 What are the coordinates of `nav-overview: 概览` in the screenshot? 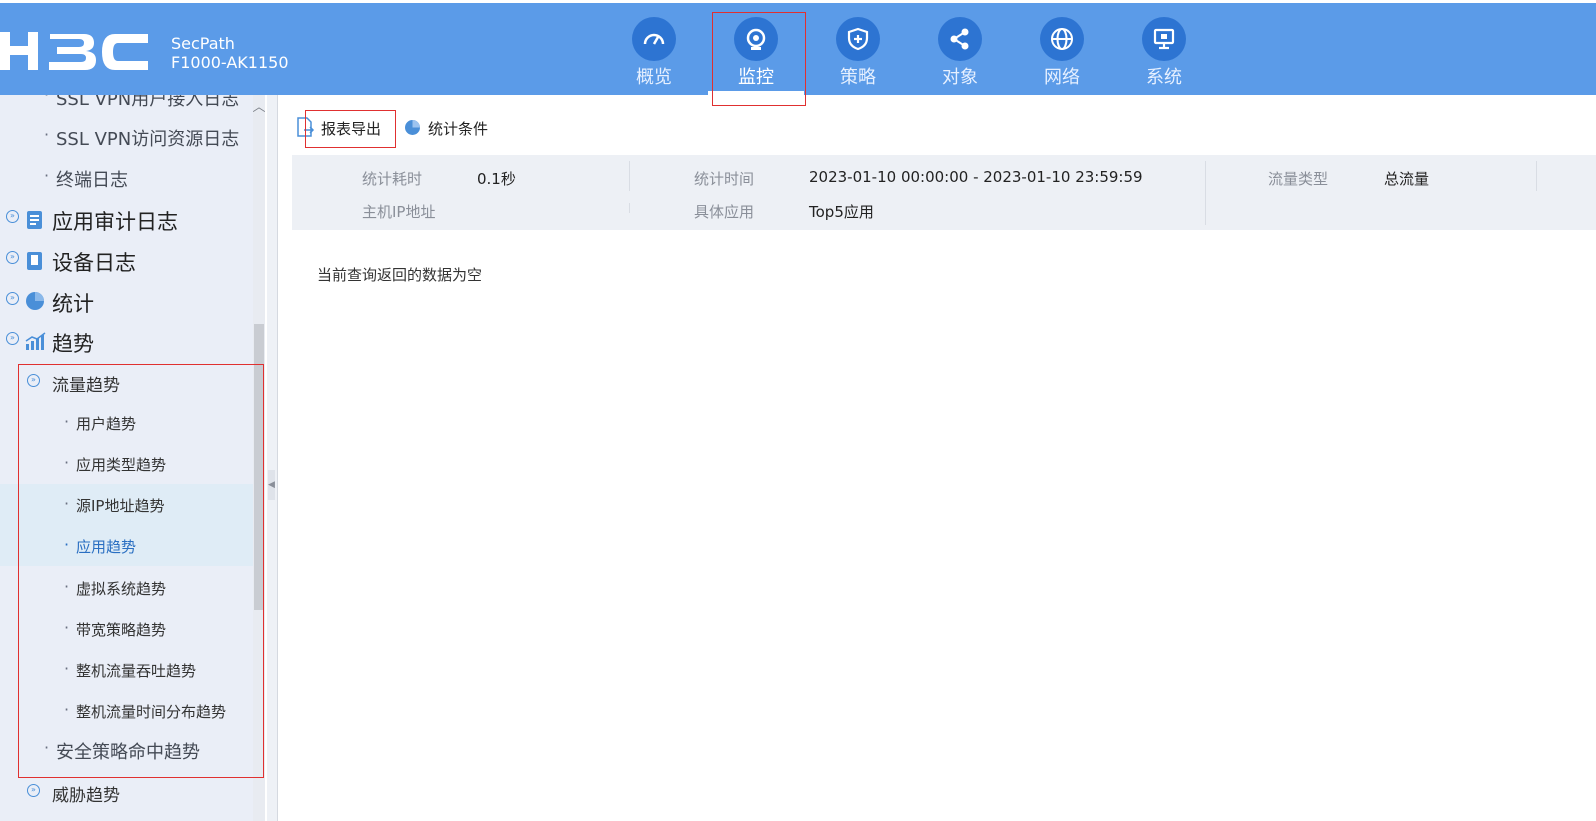 It's located at (652, 54).